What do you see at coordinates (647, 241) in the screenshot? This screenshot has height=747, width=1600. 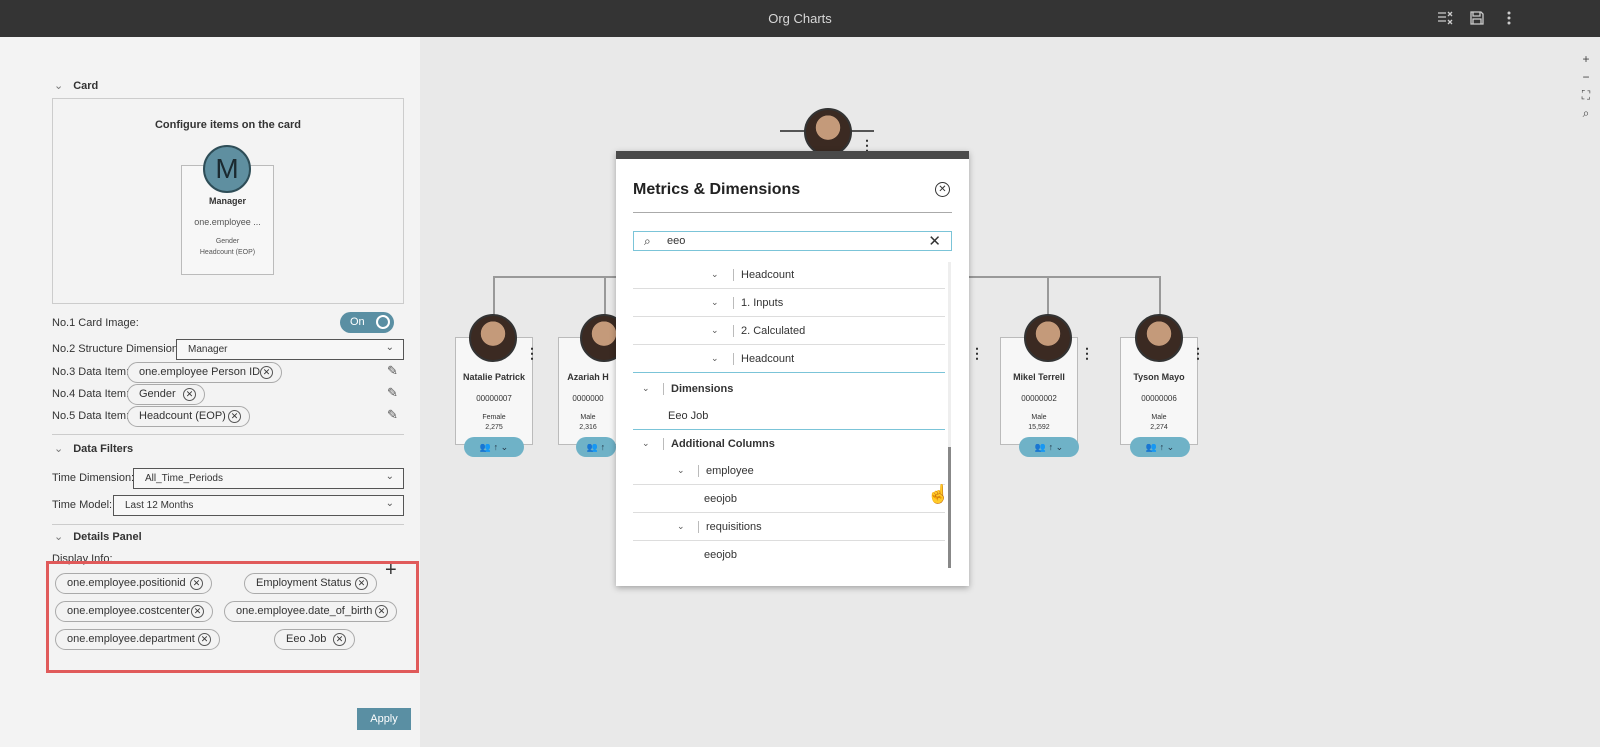 I see `search-icon: ⌕` at bounding box center [647, 241].